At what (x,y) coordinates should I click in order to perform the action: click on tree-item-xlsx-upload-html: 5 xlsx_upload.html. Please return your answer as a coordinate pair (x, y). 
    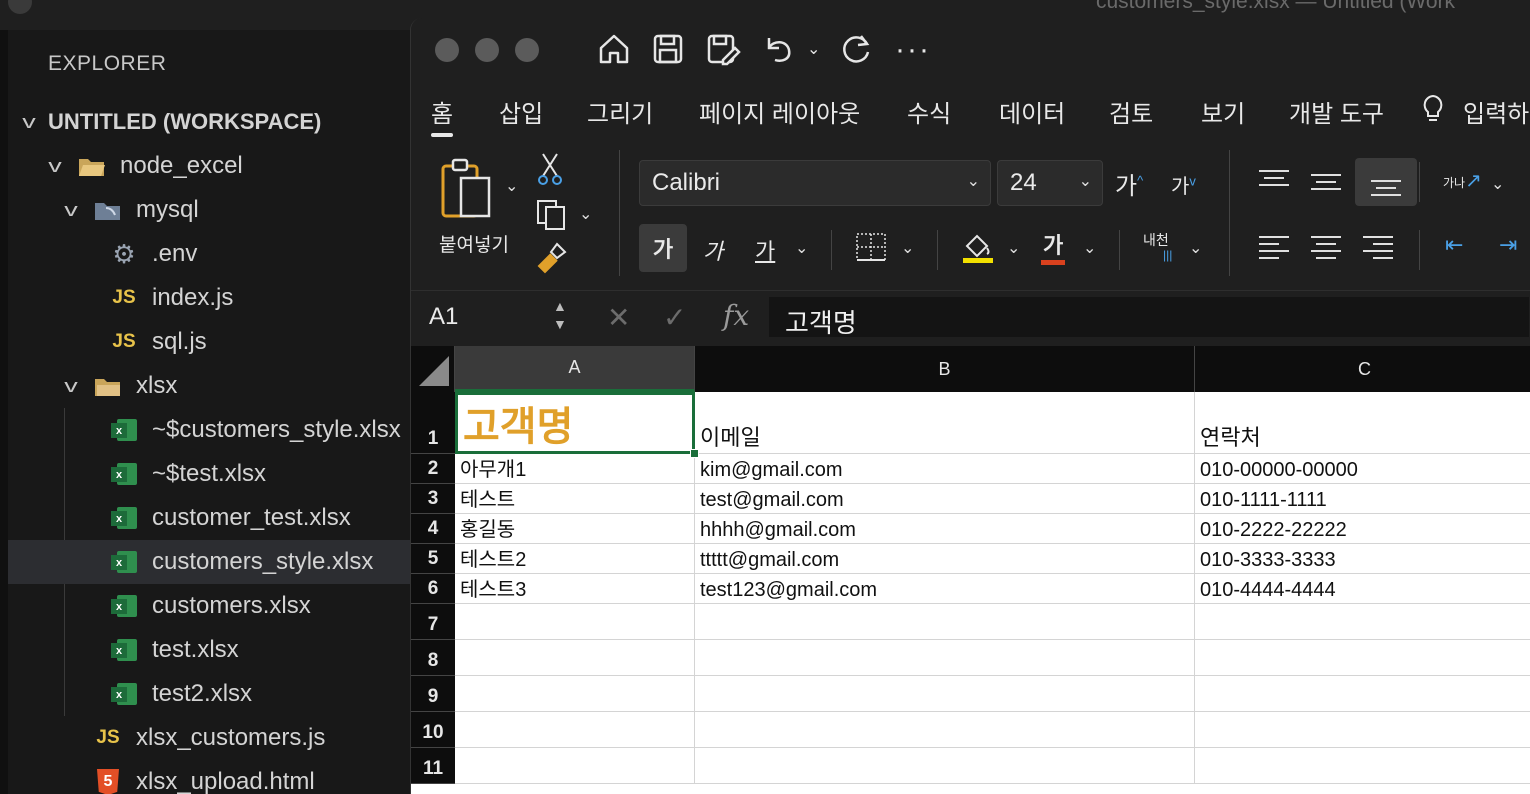
    Looking at the image, I should click on (209, 777).